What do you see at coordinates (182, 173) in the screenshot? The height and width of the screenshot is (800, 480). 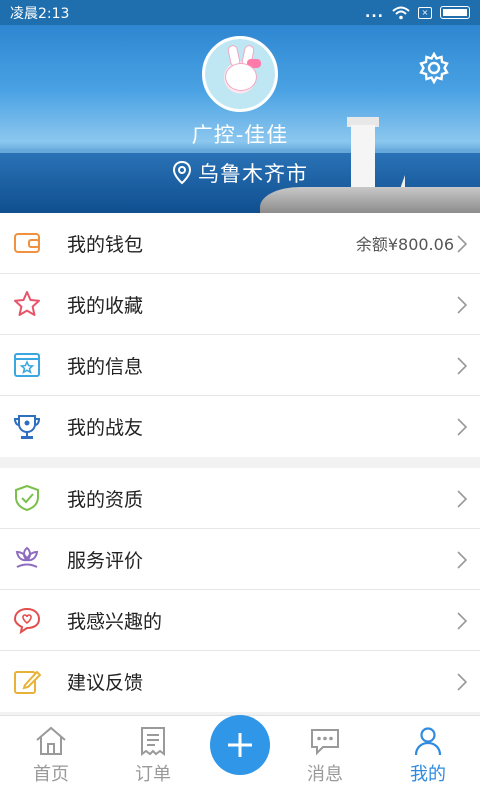 I see `location-pin-icon` at bounding box center [182, 173].